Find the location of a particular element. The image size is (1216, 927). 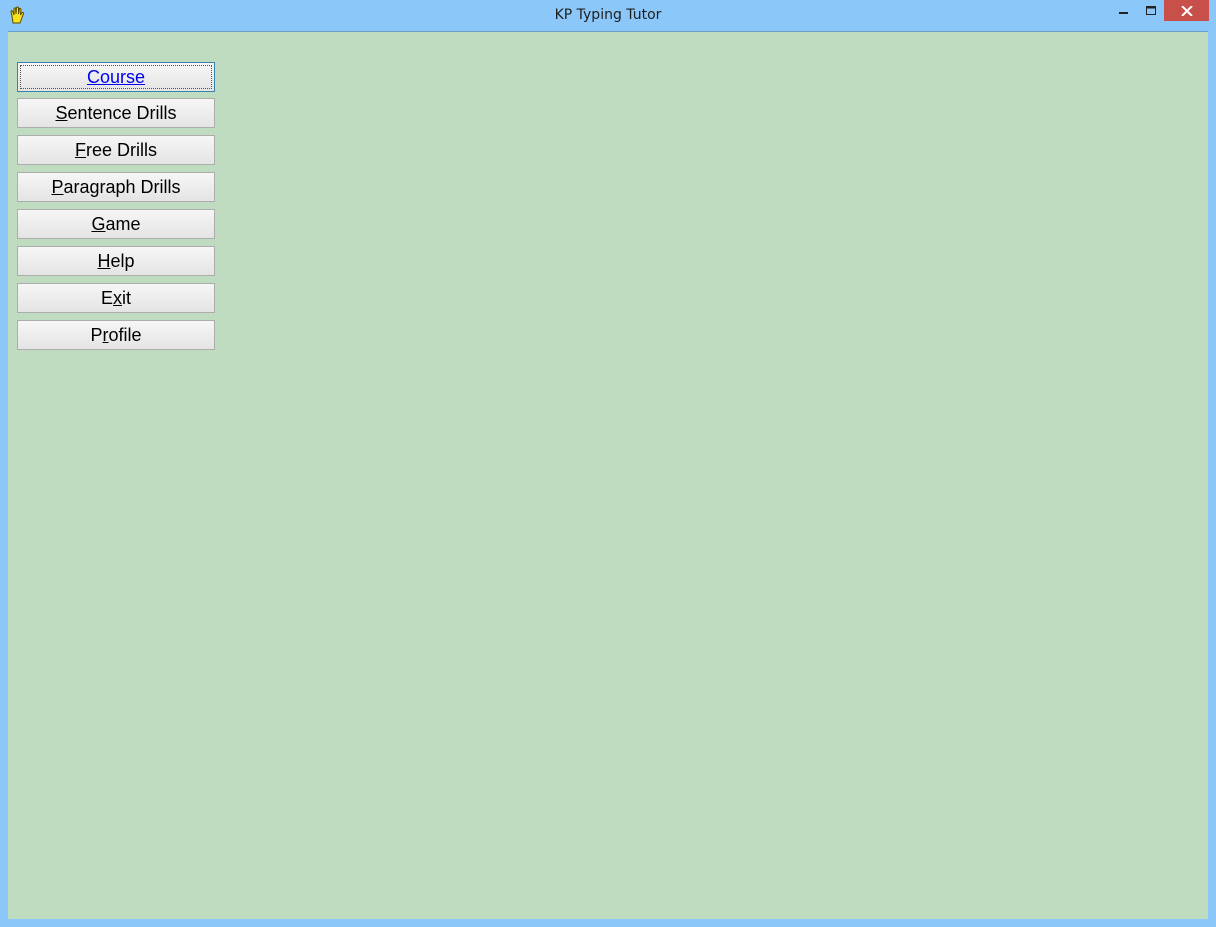

title-bar: KP Typing Tutor is located at coordinates (608, 15).